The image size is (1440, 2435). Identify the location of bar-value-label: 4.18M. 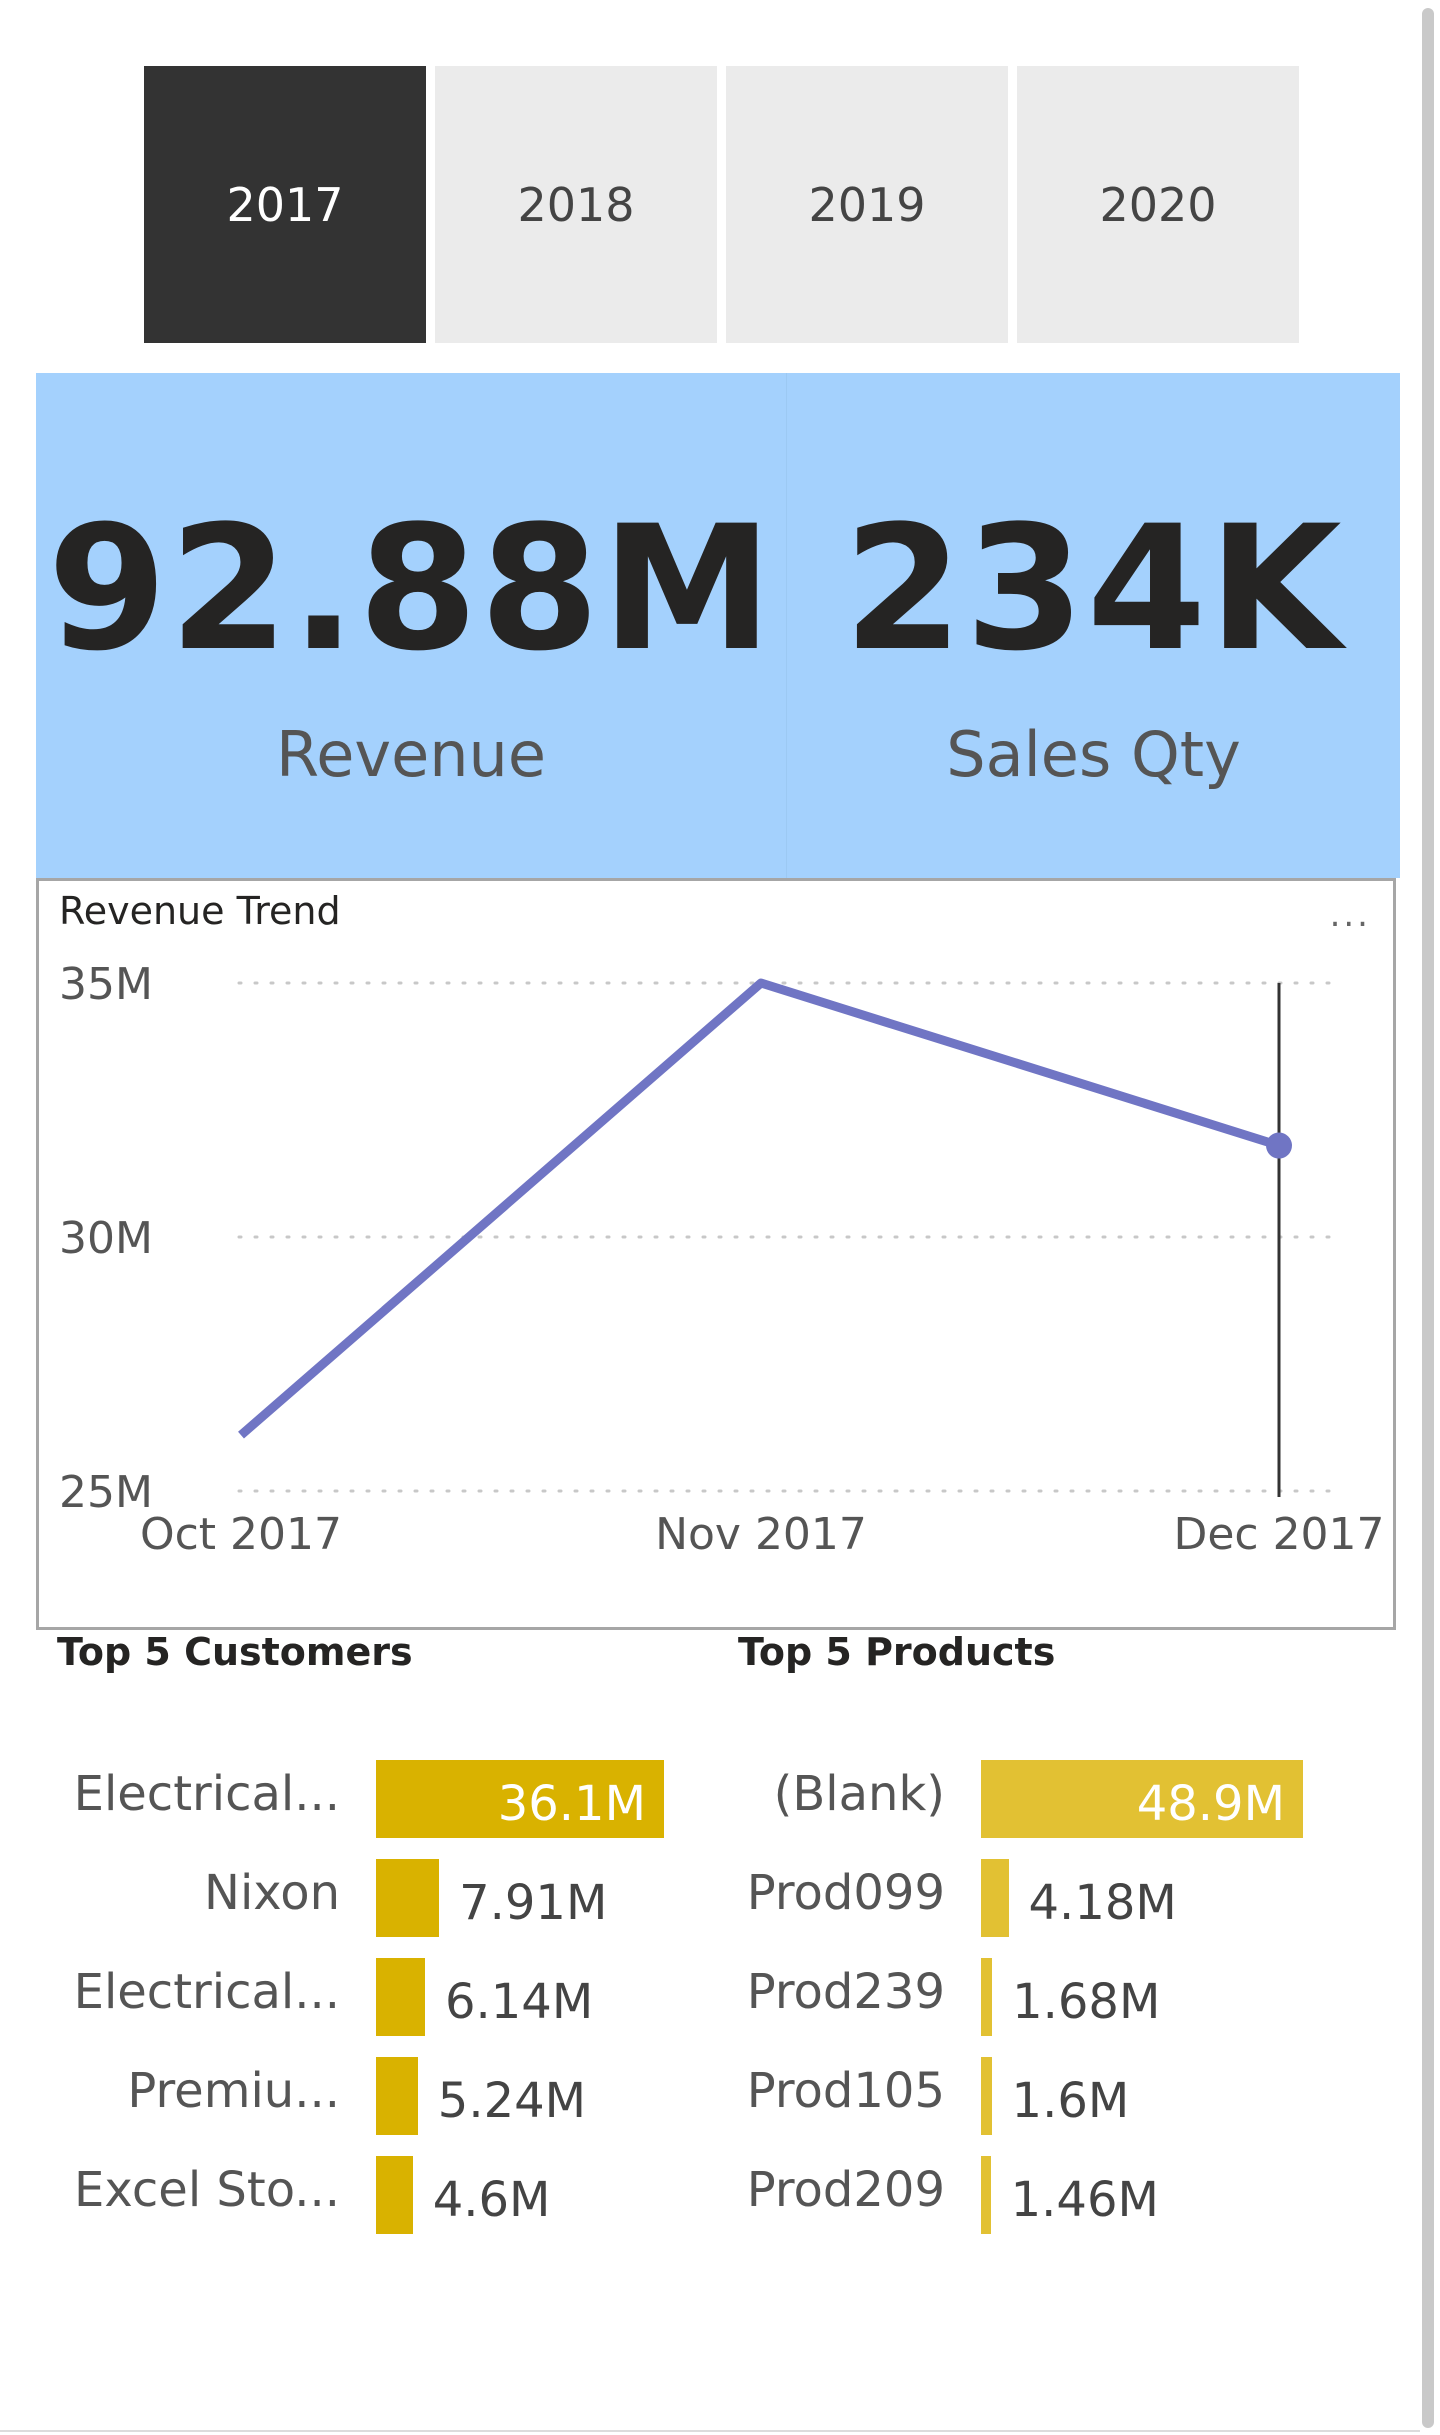
(1102, 1903).